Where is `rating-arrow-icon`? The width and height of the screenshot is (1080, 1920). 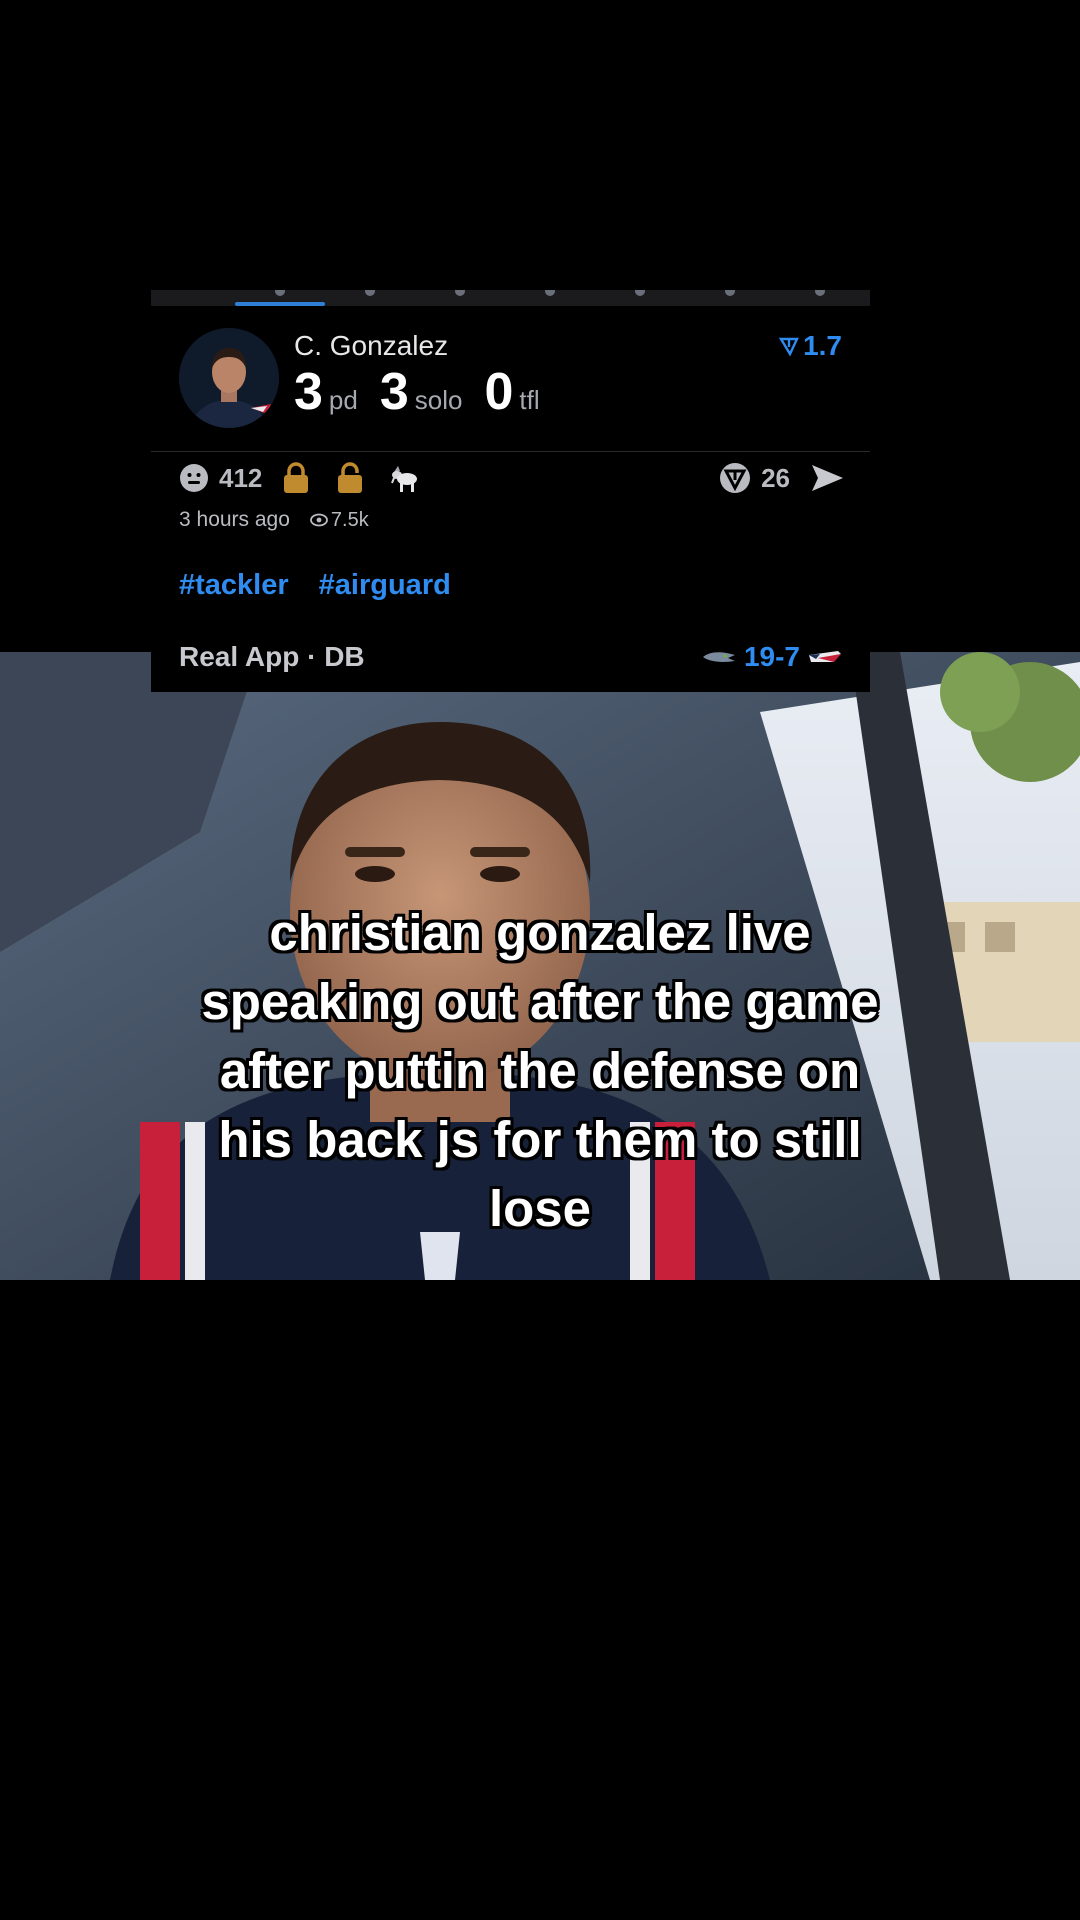 rating-arrow-icon is located at coordinates (789, 346).